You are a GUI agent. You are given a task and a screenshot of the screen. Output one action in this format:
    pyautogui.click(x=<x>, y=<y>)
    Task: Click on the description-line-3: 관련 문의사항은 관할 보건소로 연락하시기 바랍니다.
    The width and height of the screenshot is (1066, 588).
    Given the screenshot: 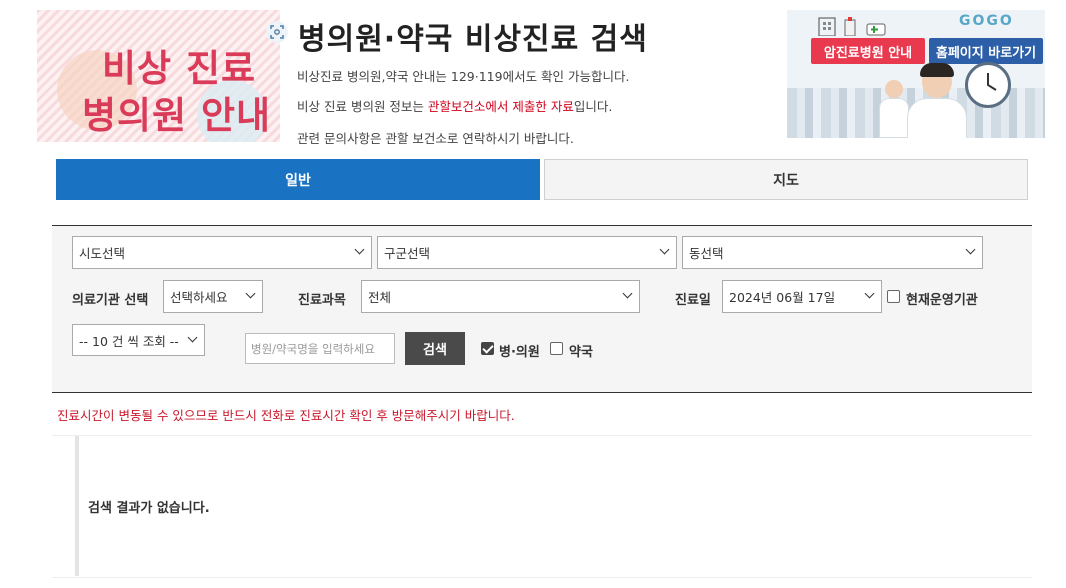 What is the action you would take?
    pyautogui.click(x=435, y=138)
    